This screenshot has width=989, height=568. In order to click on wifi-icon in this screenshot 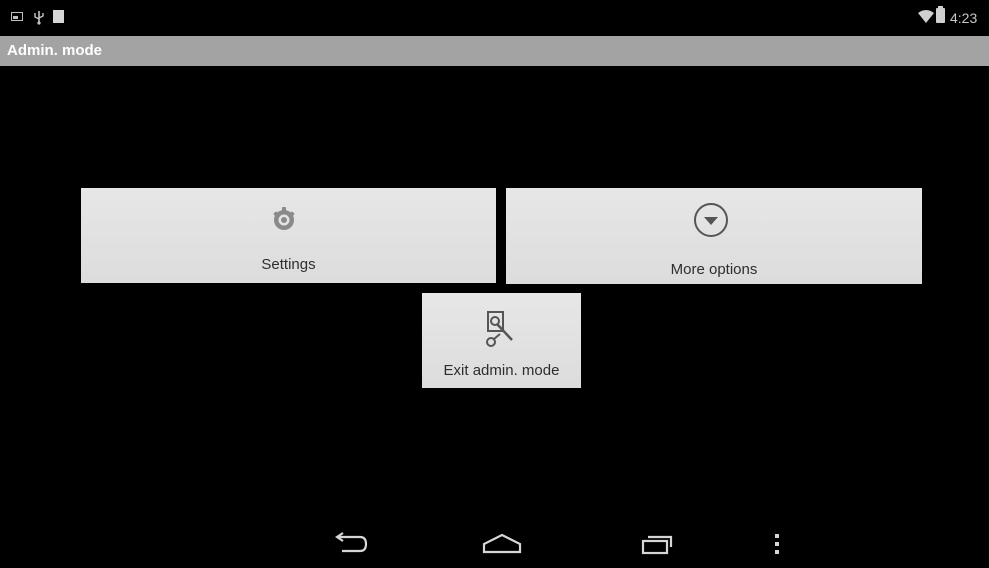, I will do `click(926, 16)`.